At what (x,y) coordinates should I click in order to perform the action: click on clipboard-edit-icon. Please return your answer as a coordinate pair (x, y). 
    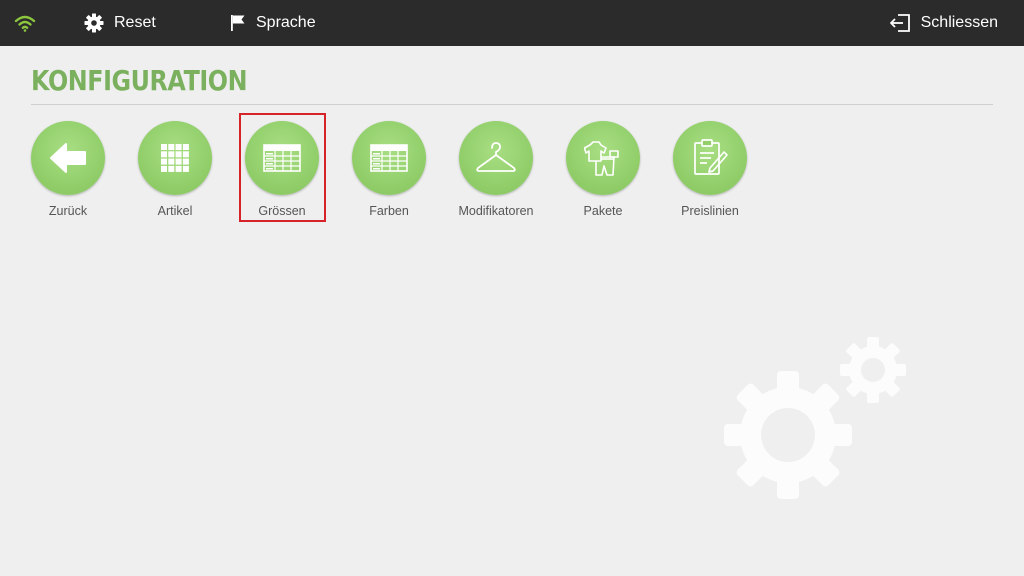
    Looking at the image, I should click on (711, 157).